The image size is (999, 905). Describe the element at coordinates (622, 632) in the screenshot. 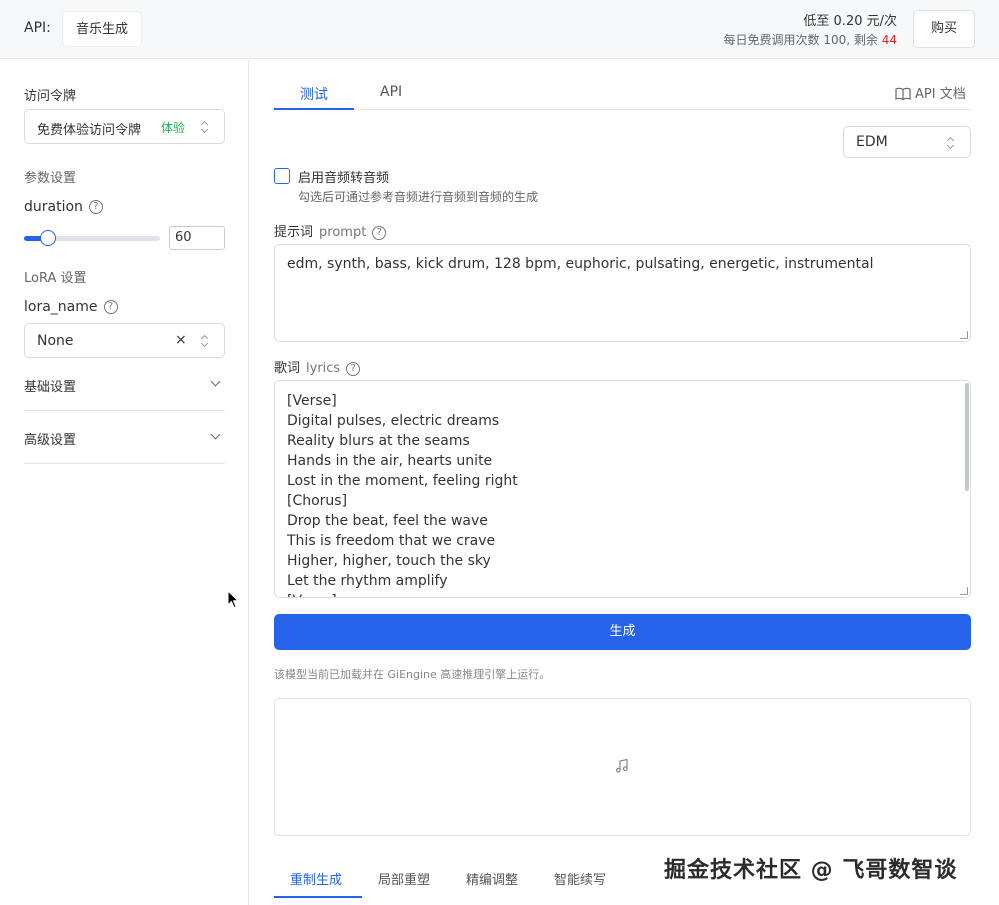

I see `generate-button: 生成` at that location.